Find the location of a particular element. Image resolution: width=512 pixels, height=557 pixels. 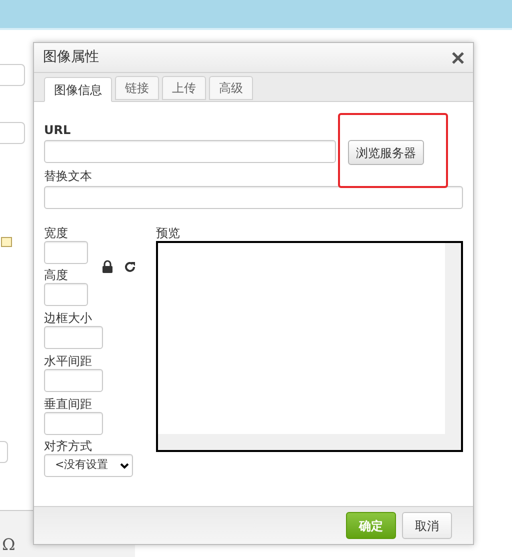

dialog-title: 图像属性 is located at coordinates (71, 57).